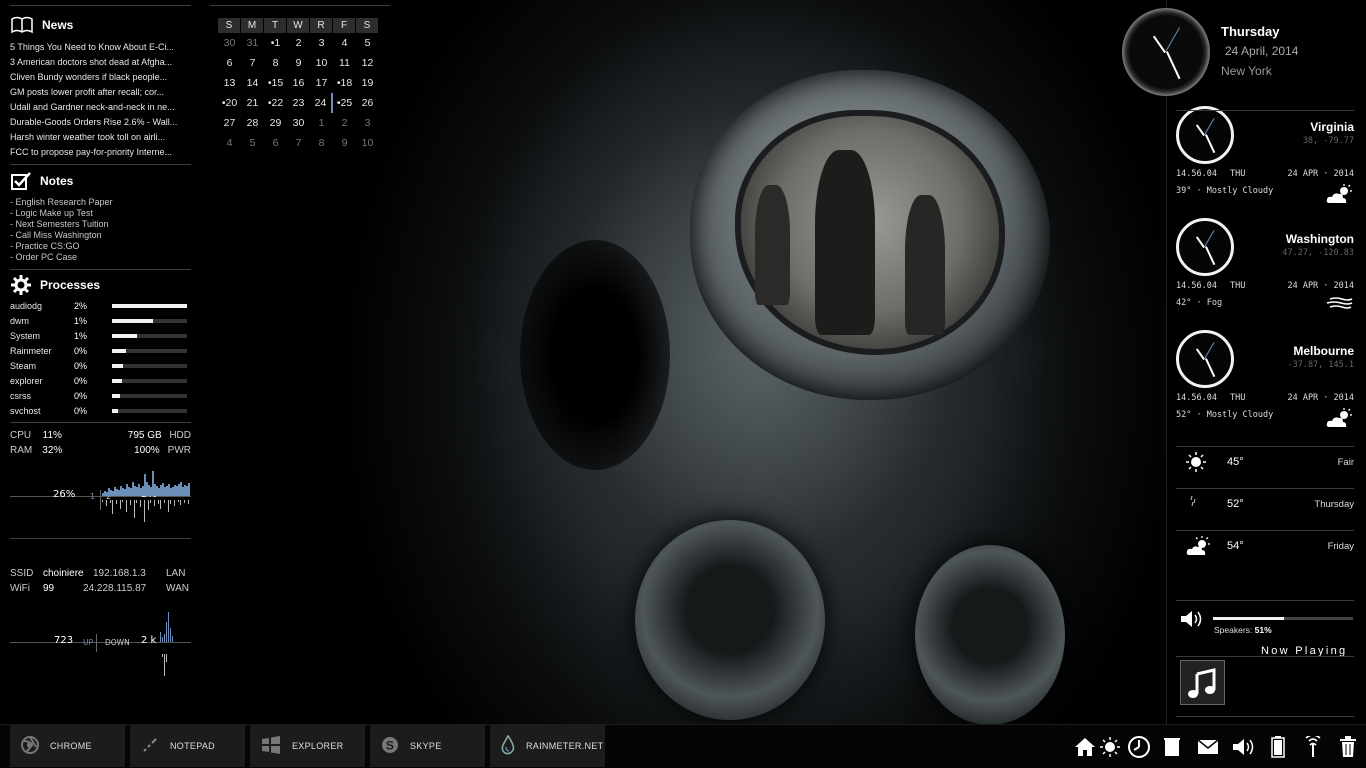 The height and width of the screenshot is (768, 1366). Describe the element at coordinates (100, 395) in the screenshot. I see `process-row: csrss 0%` at that location.